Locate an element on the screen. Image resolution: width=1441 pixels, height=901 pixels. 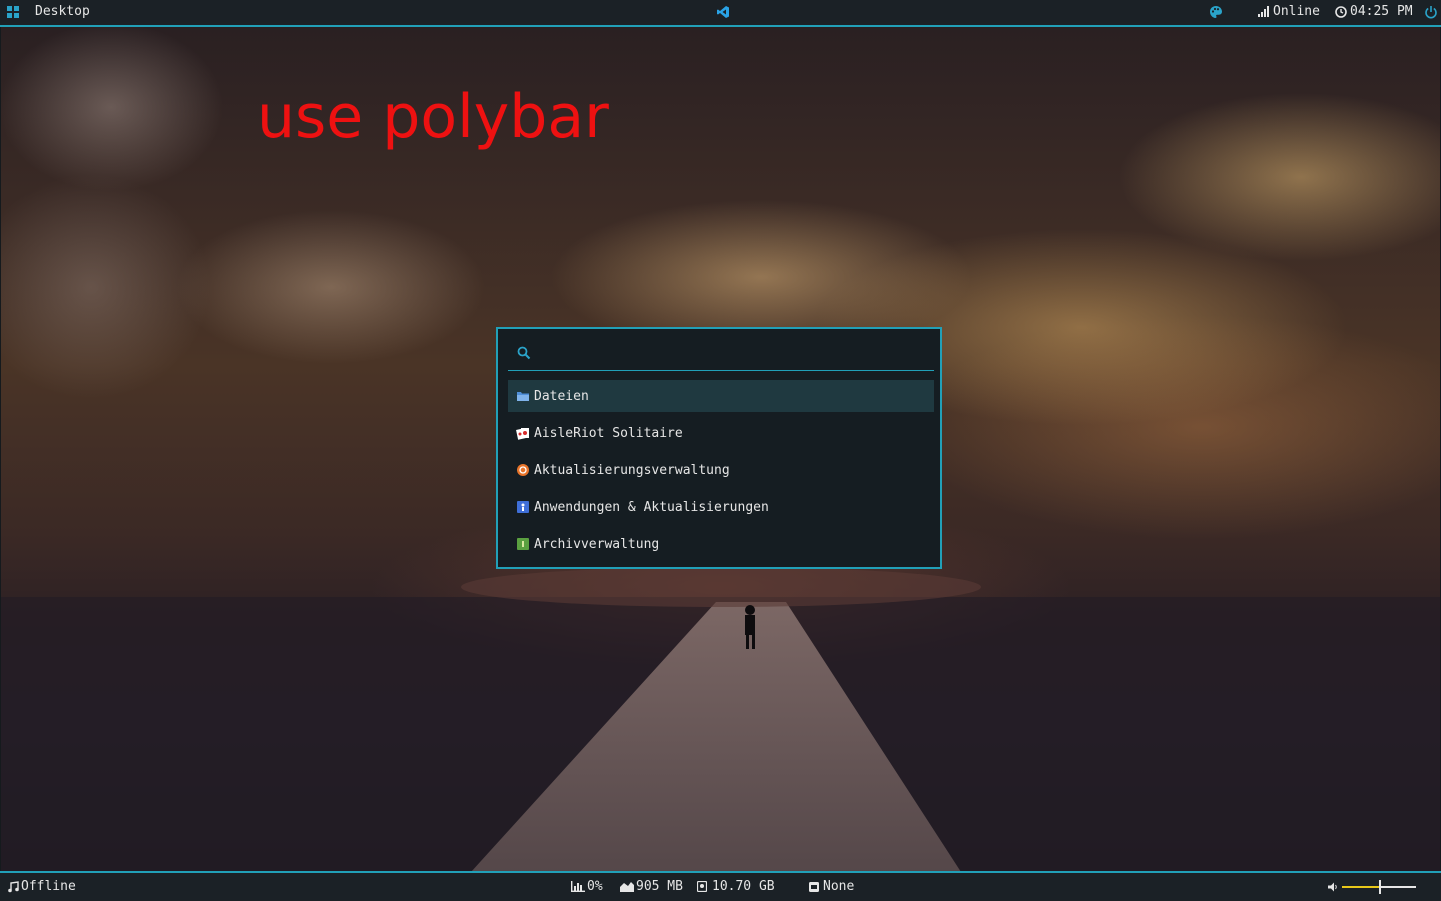
launcher-search-bar is located at coordinates (721, 354).